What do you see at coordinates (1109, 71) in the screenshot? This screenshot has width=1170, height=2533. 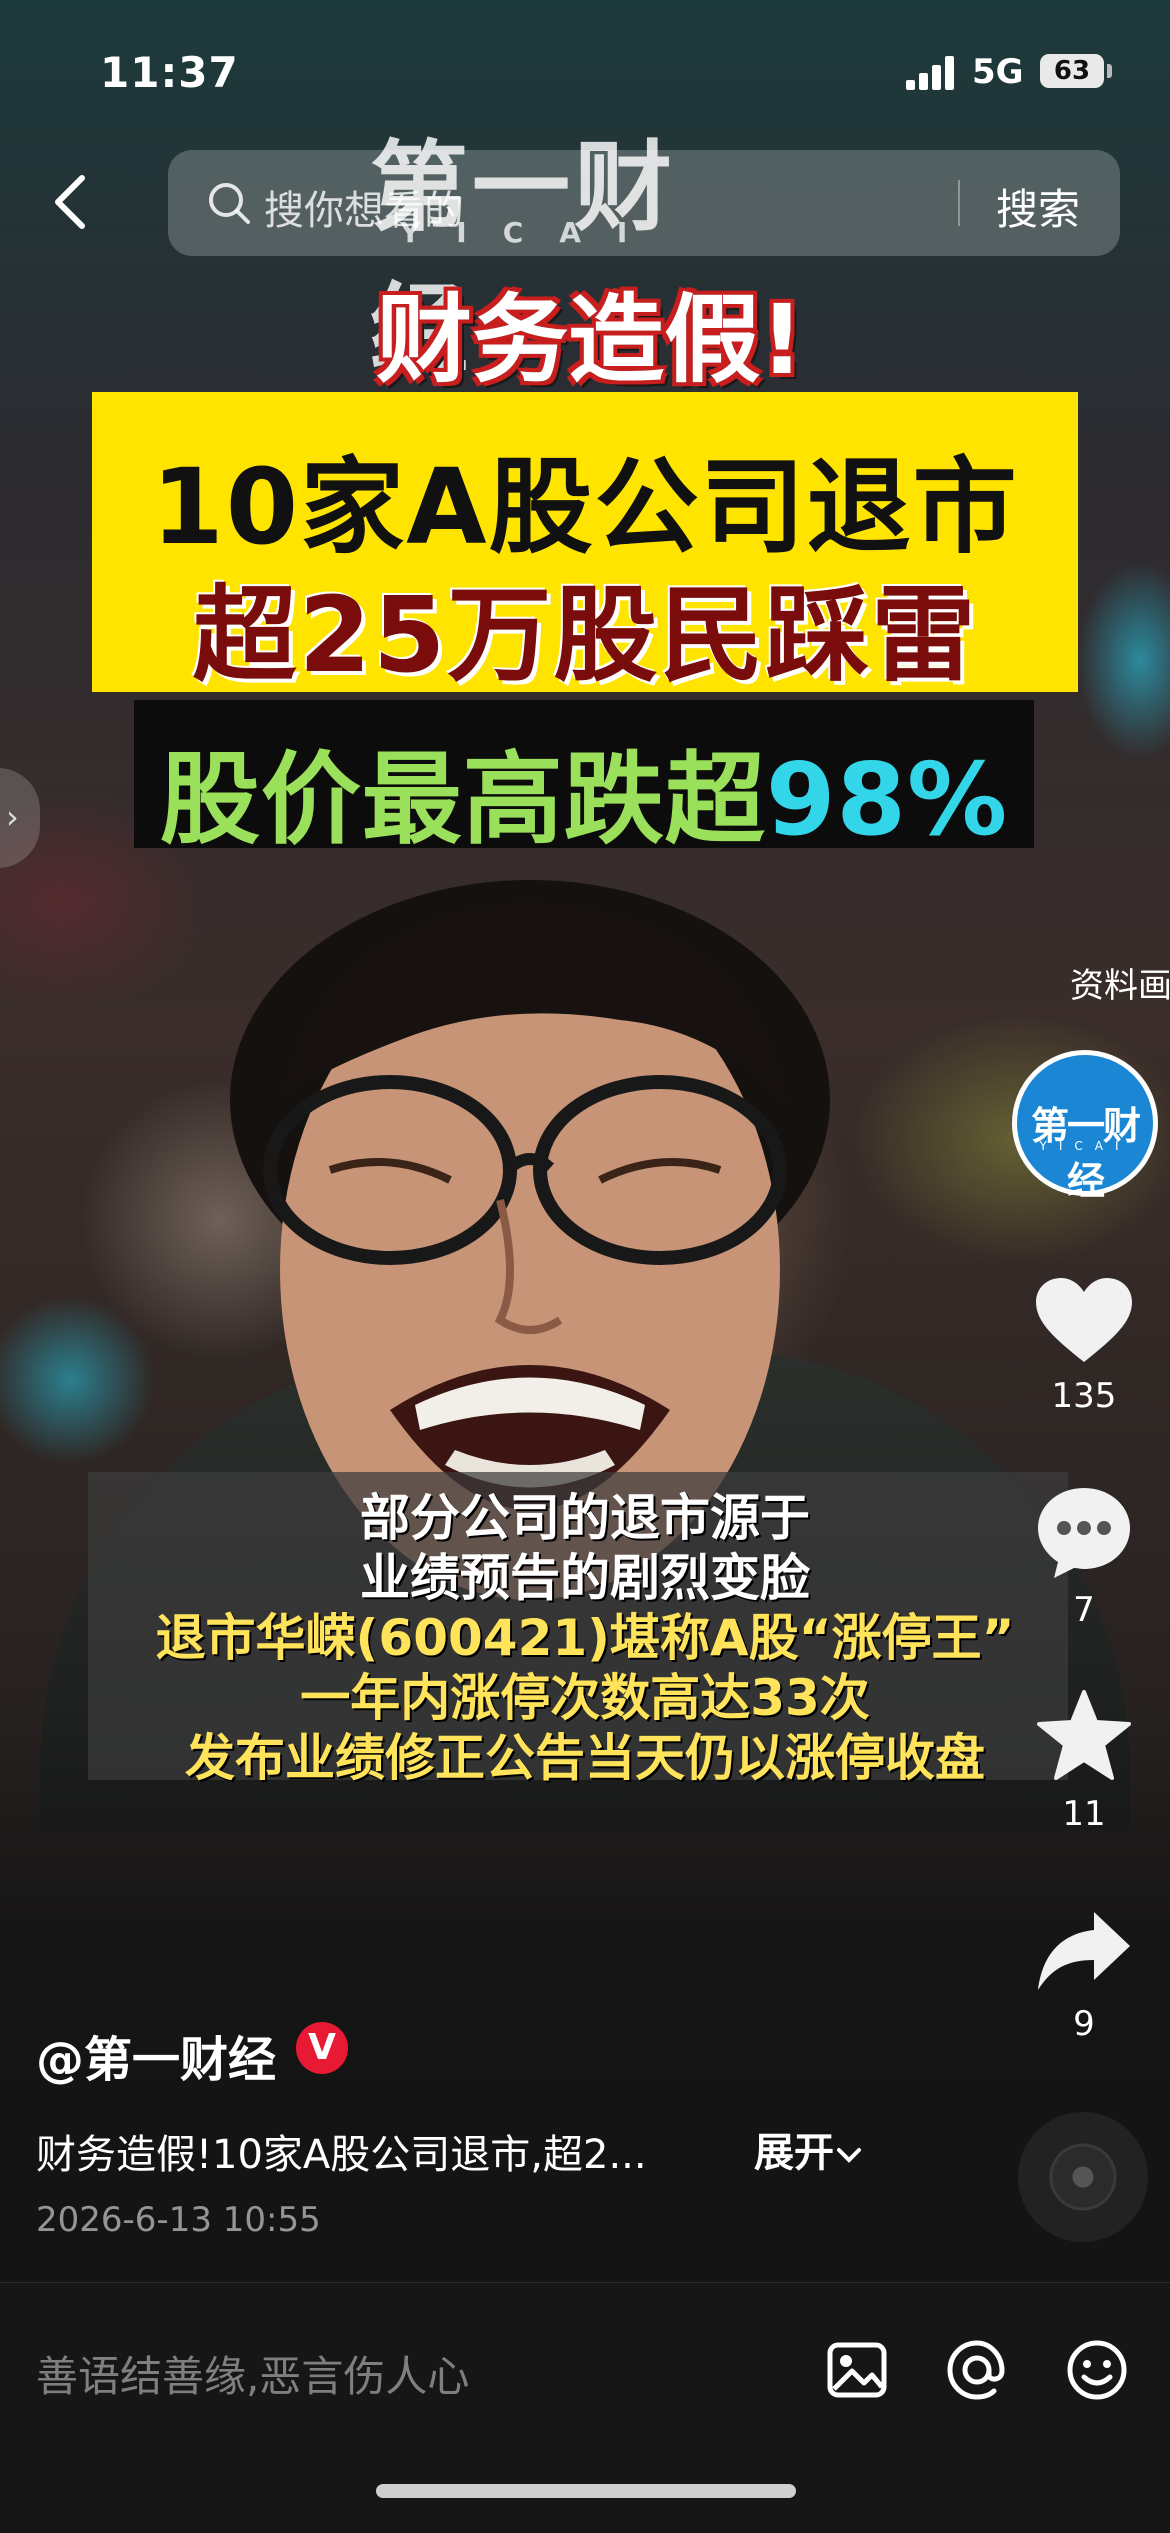 I see `battery-tip` at bounding box center [1109, 71].